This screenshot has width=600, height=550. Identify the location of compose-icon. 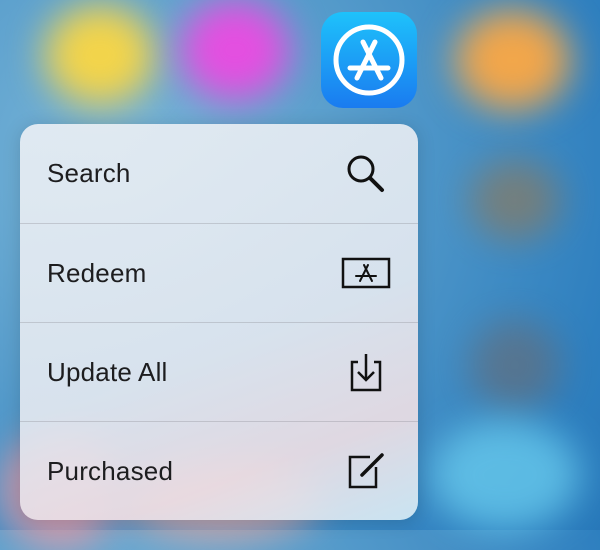
(366, 471).